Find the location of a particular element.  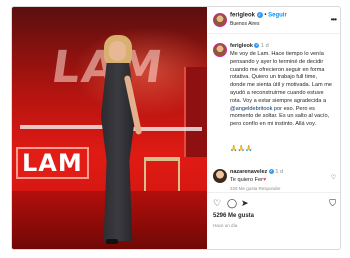

caption-user-line: ferigleok ✓ 1 d is located at coordinates (249, 46).